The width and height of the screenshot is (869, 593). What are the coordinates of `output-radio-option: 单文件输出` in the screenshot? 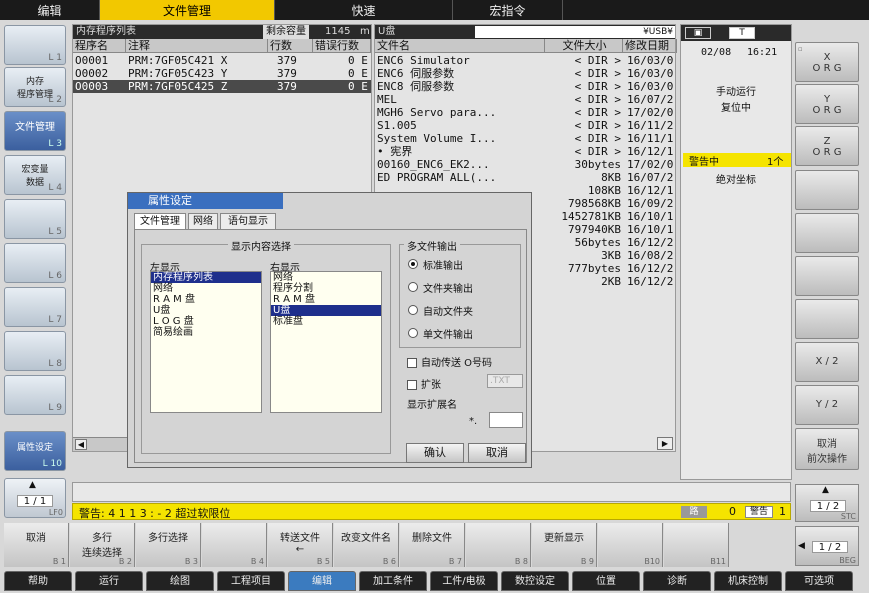 It's located at (463, 333).